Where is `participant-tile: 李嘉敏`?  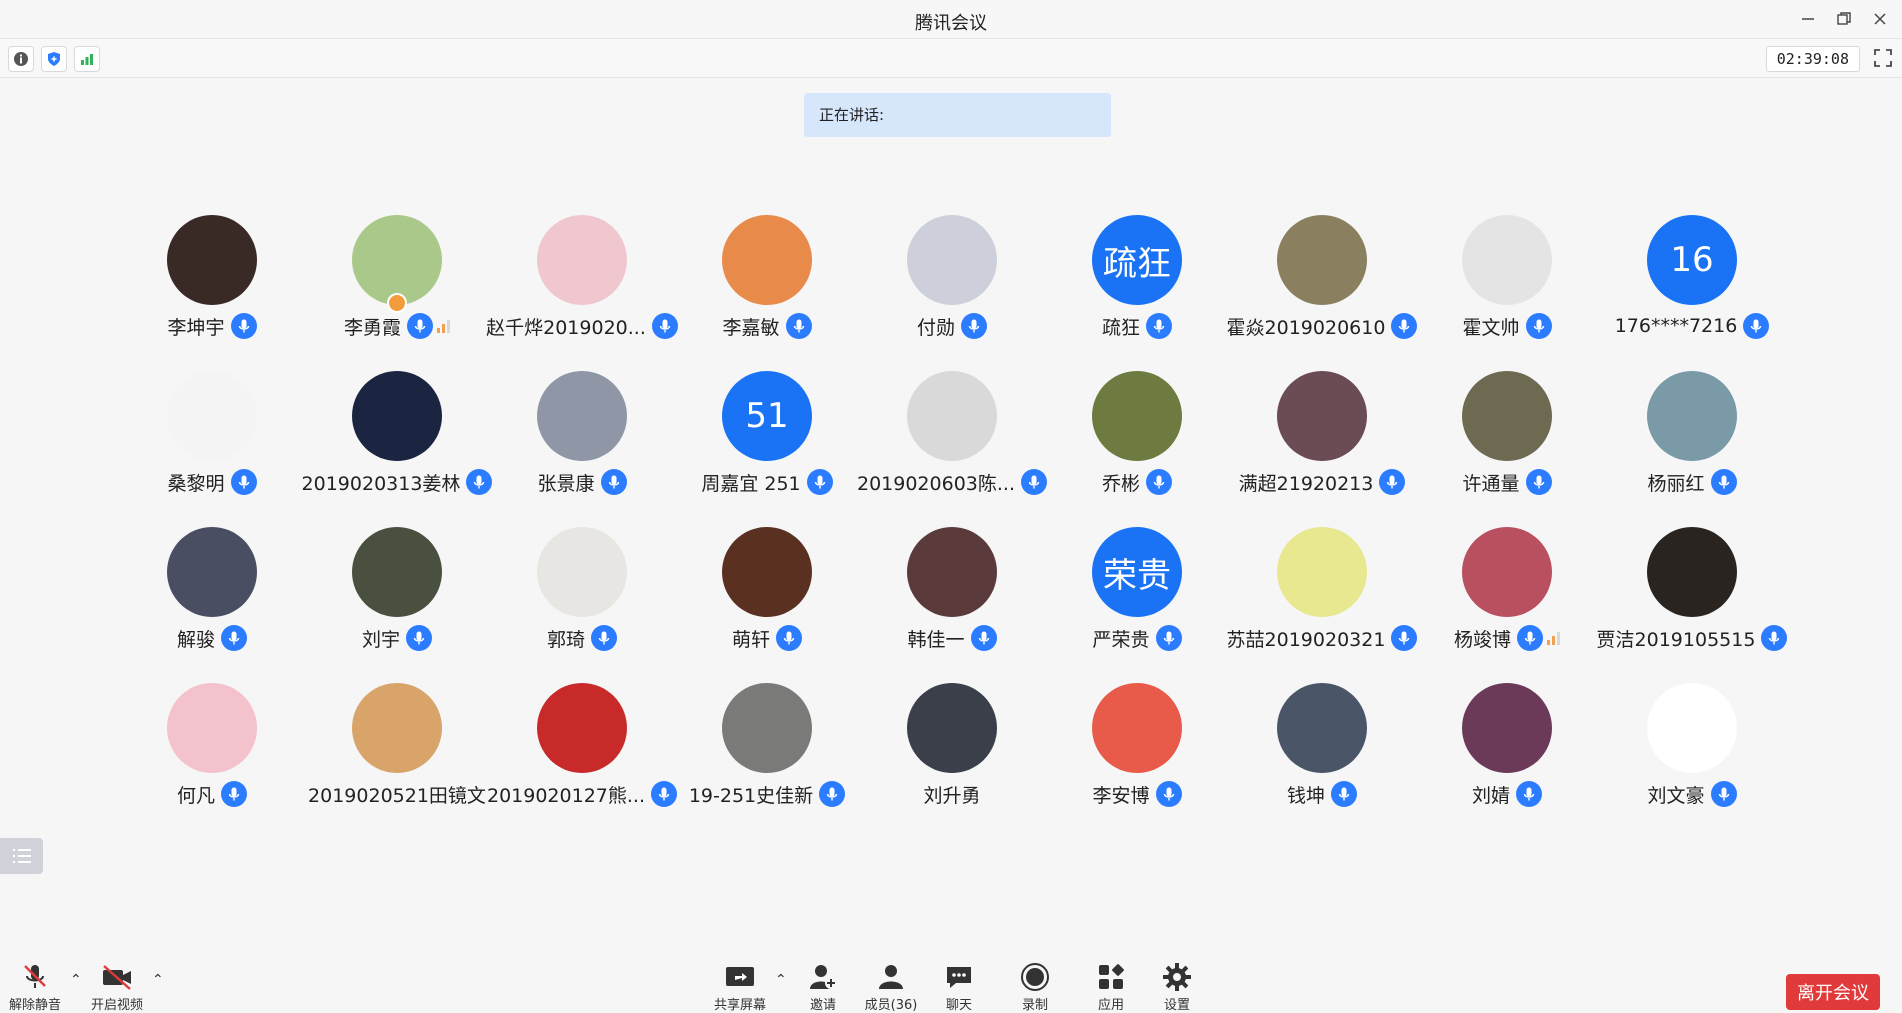
participant-tile: 李嘉敏 is located at coordinates (767, 285).